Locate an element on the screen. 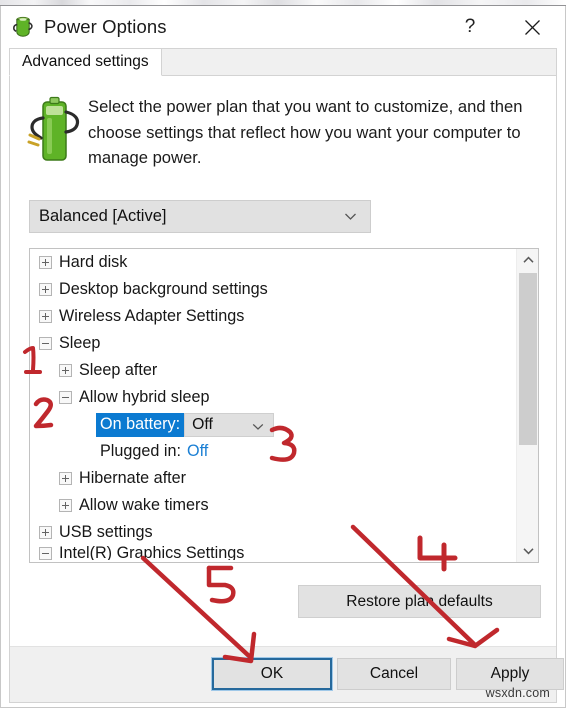 The image size is (566, 708). power-plan-select: Balanced [Active] is located at coordinates (200, 216).